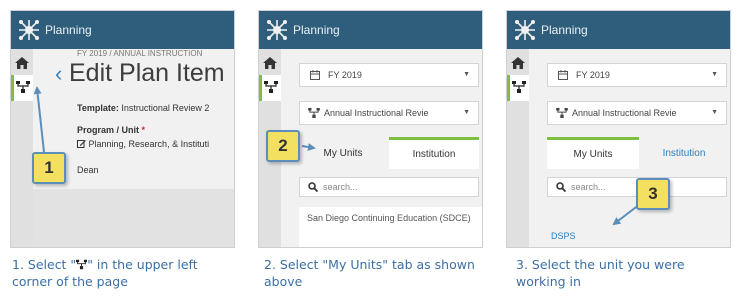  Describe the element at coordinates (58, 74) in the screenshot. I see `back-chevron-icon: ‹` at that location.